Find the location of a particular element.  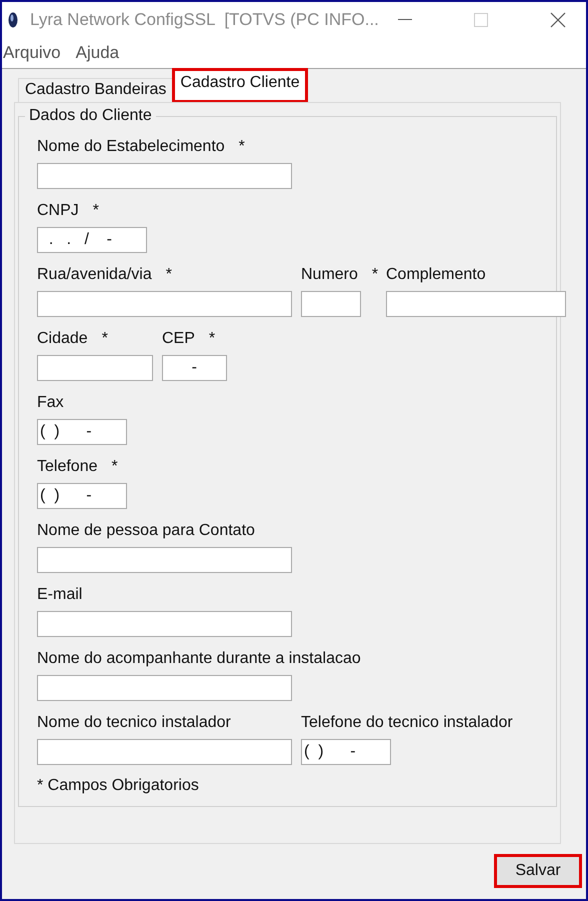

field-label: E-mail is located at coordinates (59, 595).